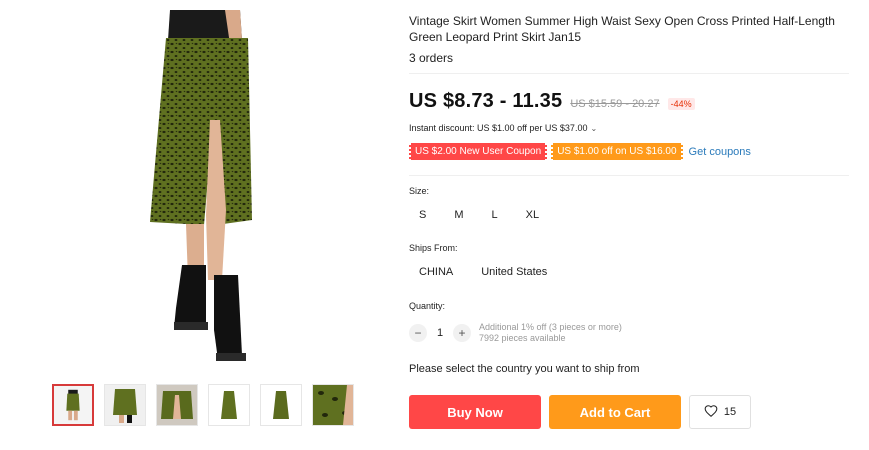 This screenshot has height=450, width=869. What do you see at coordinates (615, 104) in the screenshot?
I see `original-price: US $15.59 - 20.27` at bounding box center [615, 104].